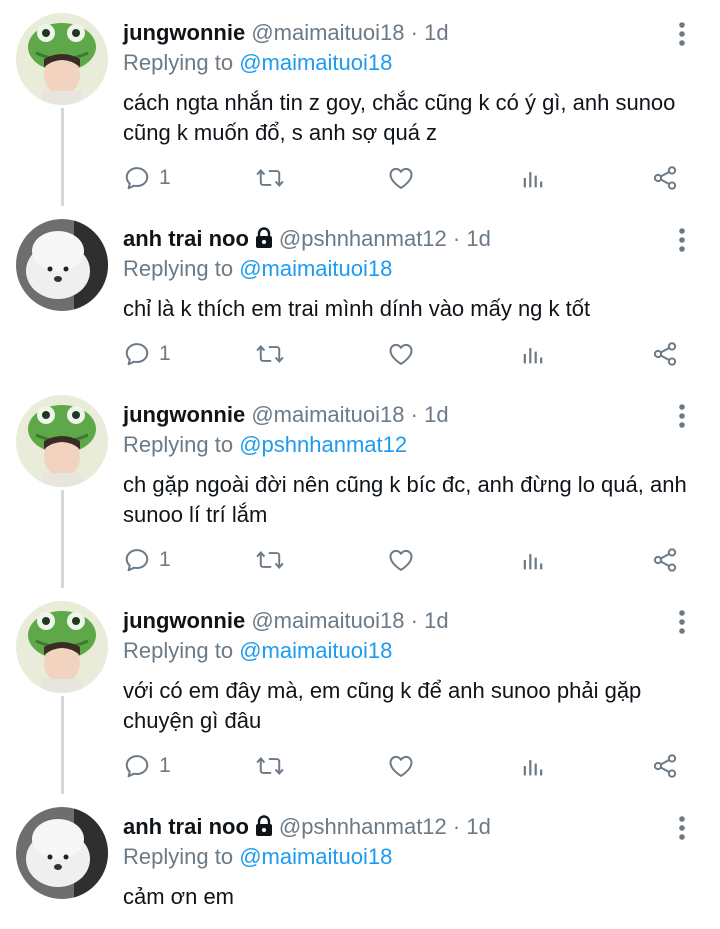 This screenshot has width=720, height=929. I want to click on white-dog-avatar-icon, so click(62, 853).